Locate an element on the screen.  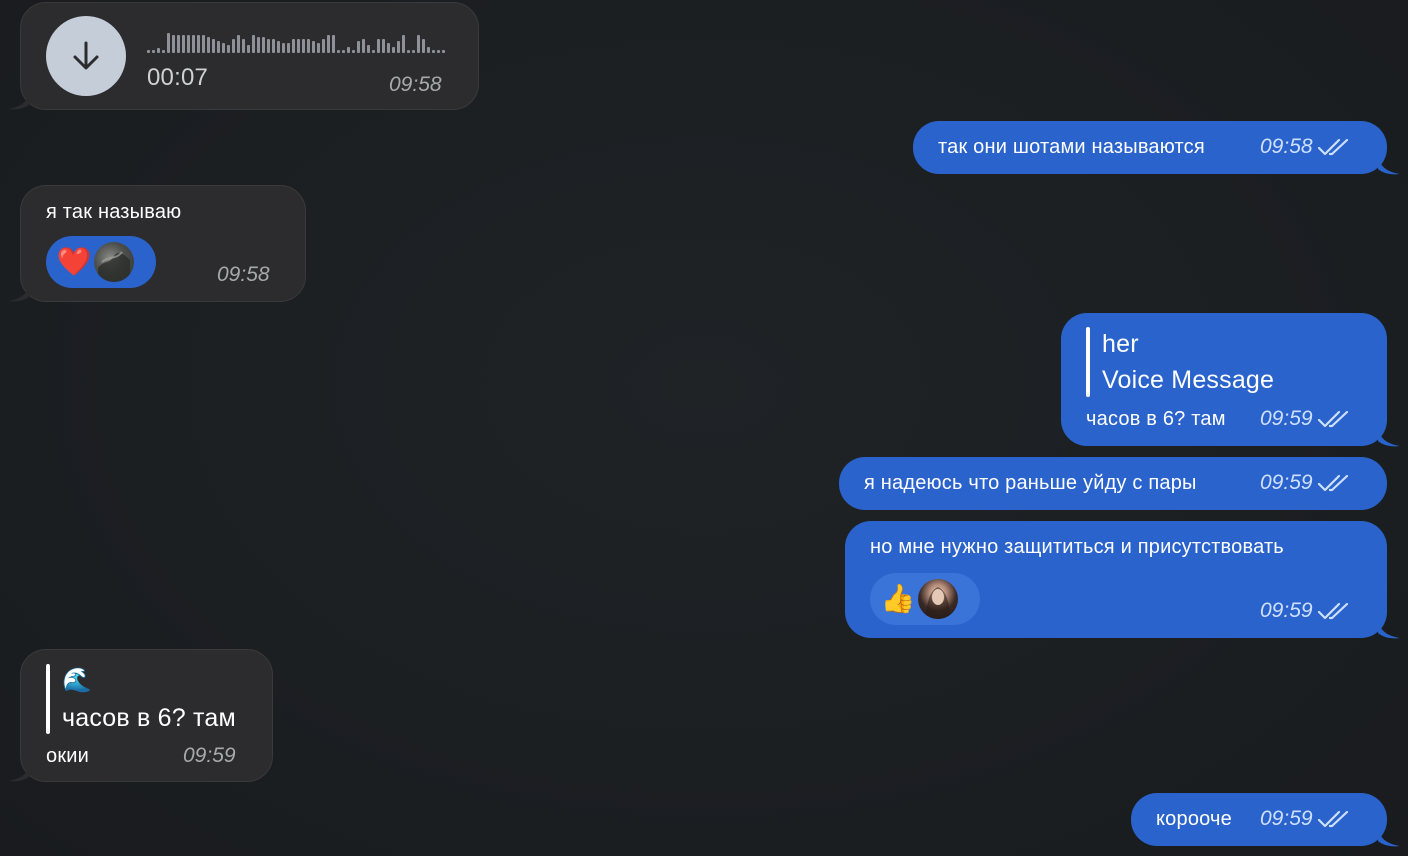
message-text: но мне нужно защититься и присутствовать is located at coordinates (1077, 547).